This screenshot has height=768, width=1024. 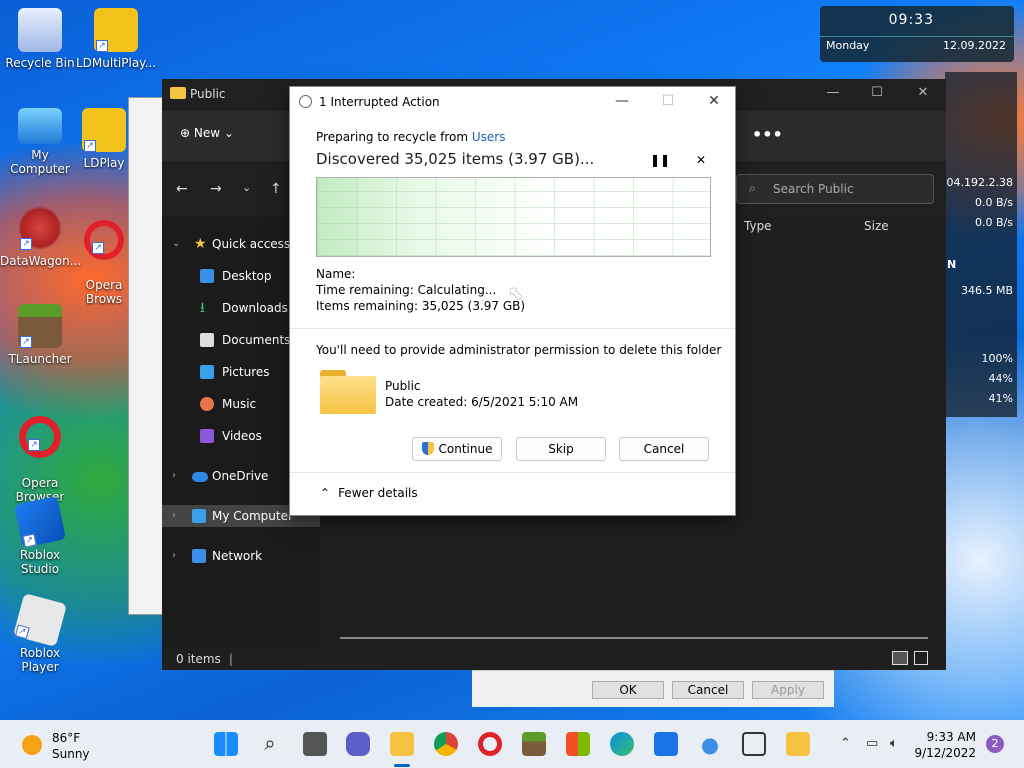 I want to click on start-icon, so click(x=226, y=744).